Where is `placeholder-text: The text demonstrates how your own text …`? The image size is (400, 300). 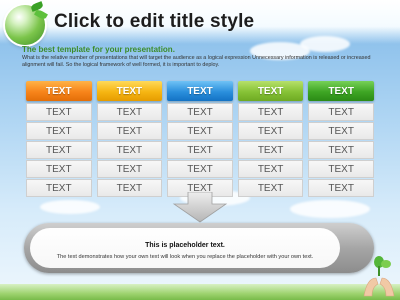
placeholder-text: The text demonstrates how your own text … is located at coordinates (185, 257).